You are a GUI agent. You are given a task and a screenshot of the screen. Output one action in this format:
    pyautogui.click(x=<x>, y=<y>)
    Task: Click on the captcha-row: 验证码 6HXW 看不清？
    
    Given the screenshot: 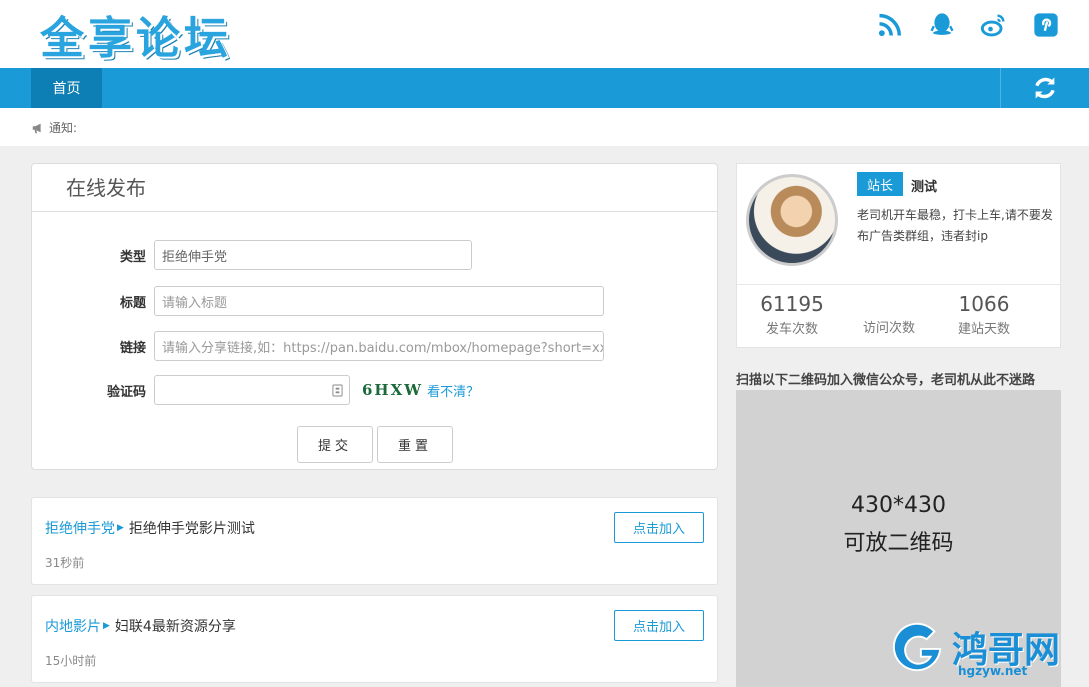 What is the action you would take?
    pyautogui.click(x=255, y=390)
    